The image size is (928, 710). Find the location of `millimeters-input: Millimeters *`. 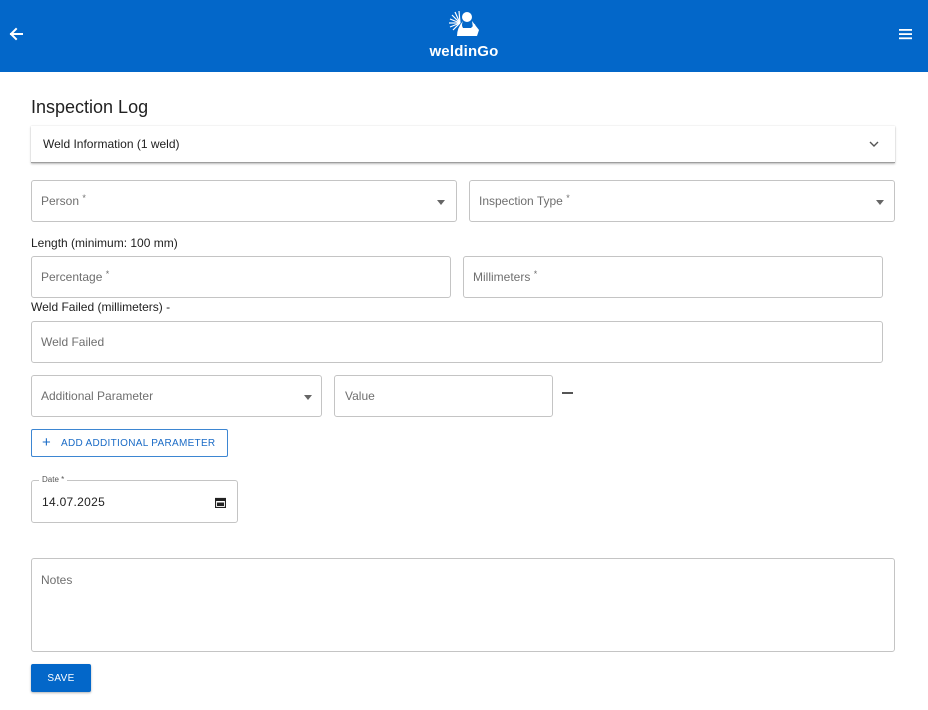

millimeters-input: Millimeters * is located at coordinates (673, 277).